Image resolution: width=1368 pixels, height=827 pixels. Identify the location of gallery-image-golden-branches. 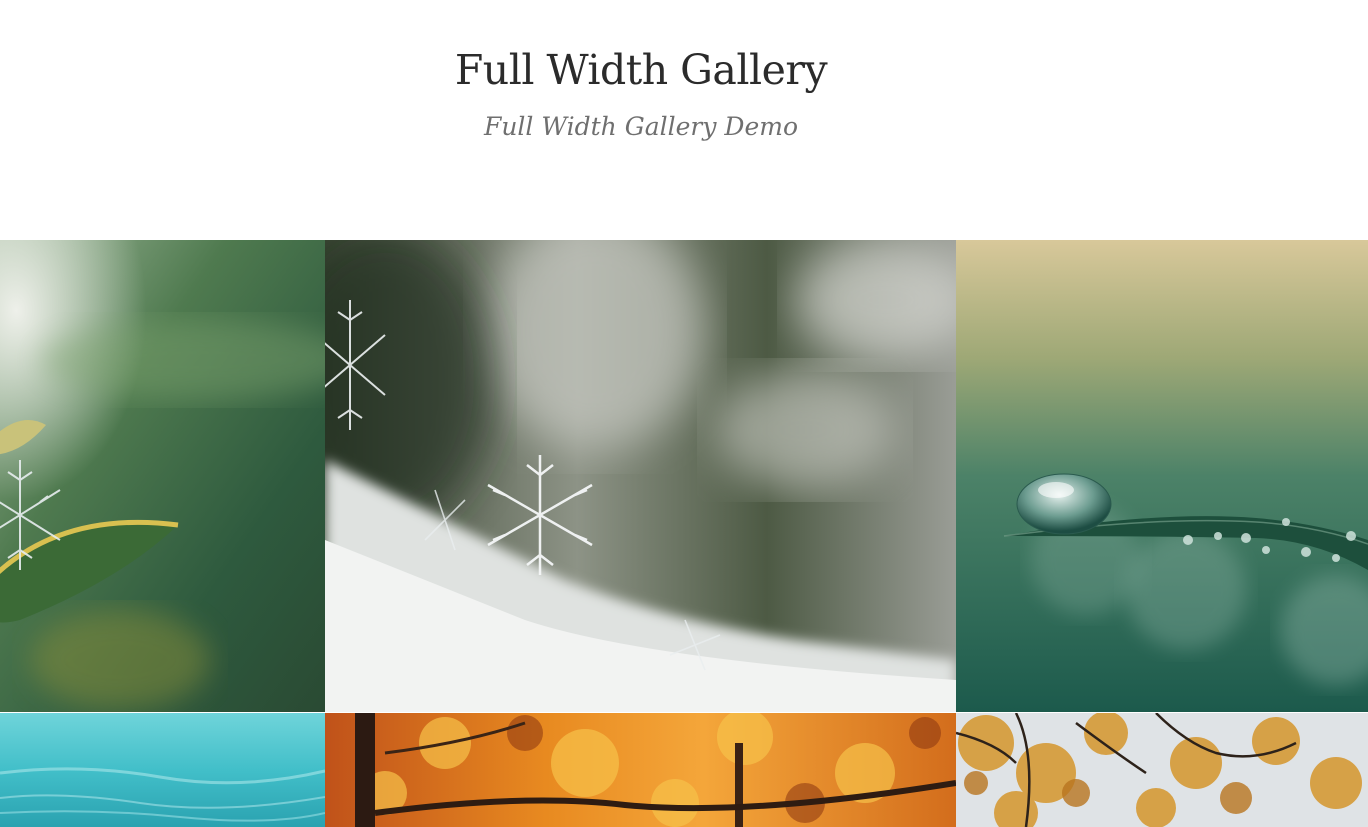
(1162, 770).